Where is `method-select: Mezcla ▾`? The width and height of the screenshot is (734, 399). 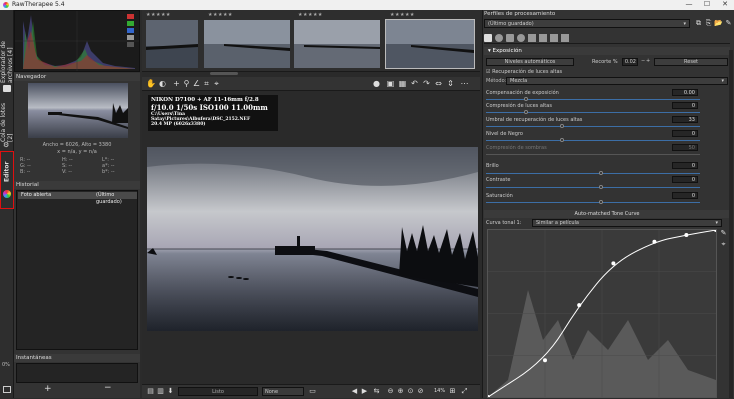 method-select: Mezcla ▾ is located at coordinates (617, 81).